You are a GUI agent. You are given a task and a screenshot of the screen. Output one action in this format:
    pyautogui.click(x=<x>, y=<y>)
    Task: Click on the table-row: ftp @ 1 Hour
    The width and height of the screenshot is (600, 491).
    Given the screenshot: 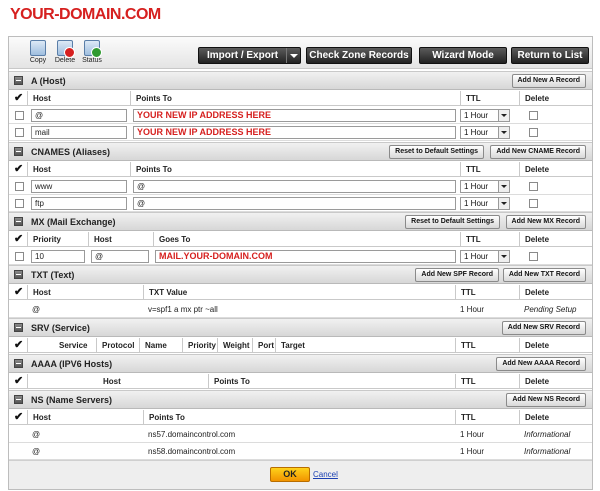 What is the action you would take?
    pyautogui.click(x=300, y=203)
    